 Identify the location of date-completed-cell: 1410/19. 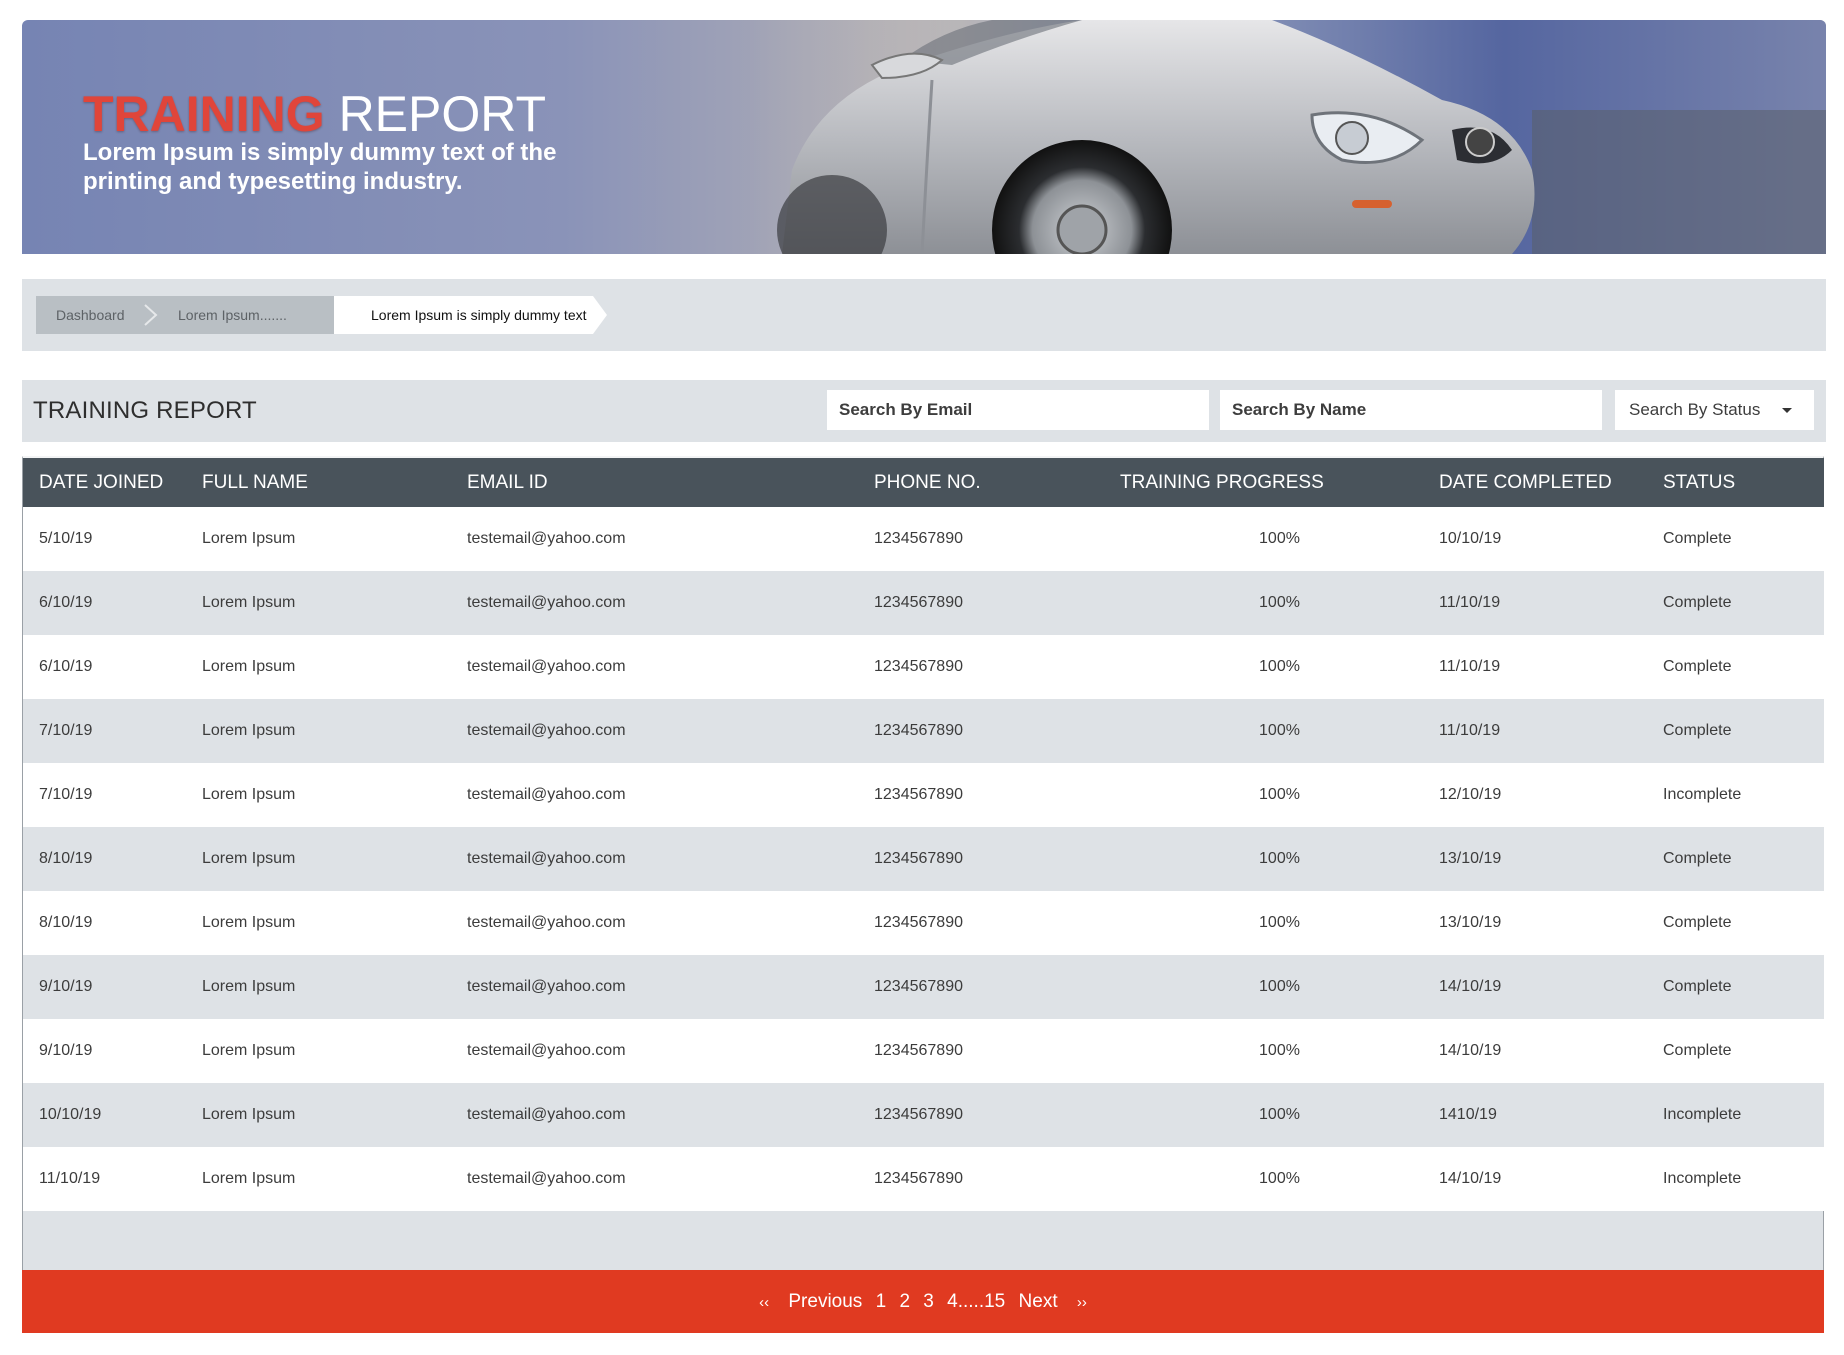
(1468, 1114).